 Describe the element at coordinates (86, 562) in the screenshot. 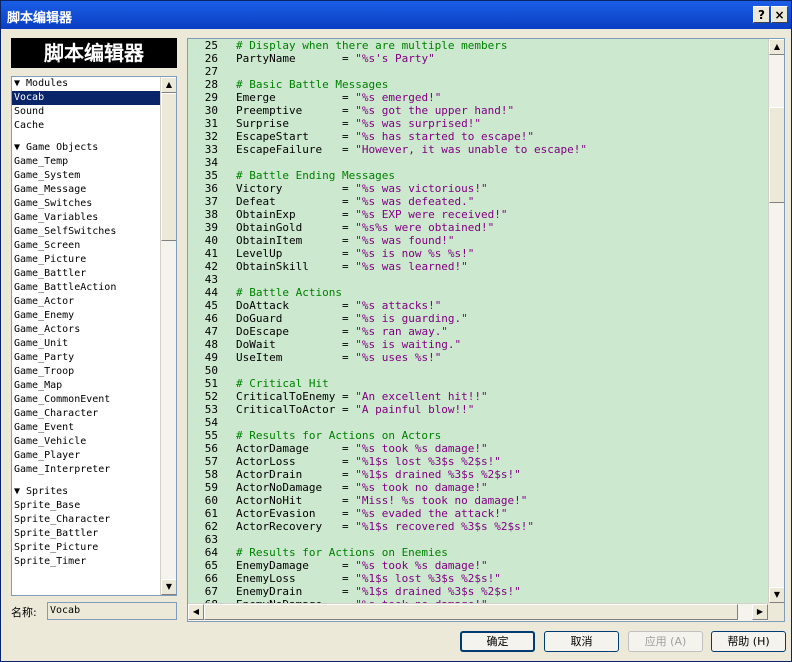

I see `list-item: Sprite_Timer` at that location.